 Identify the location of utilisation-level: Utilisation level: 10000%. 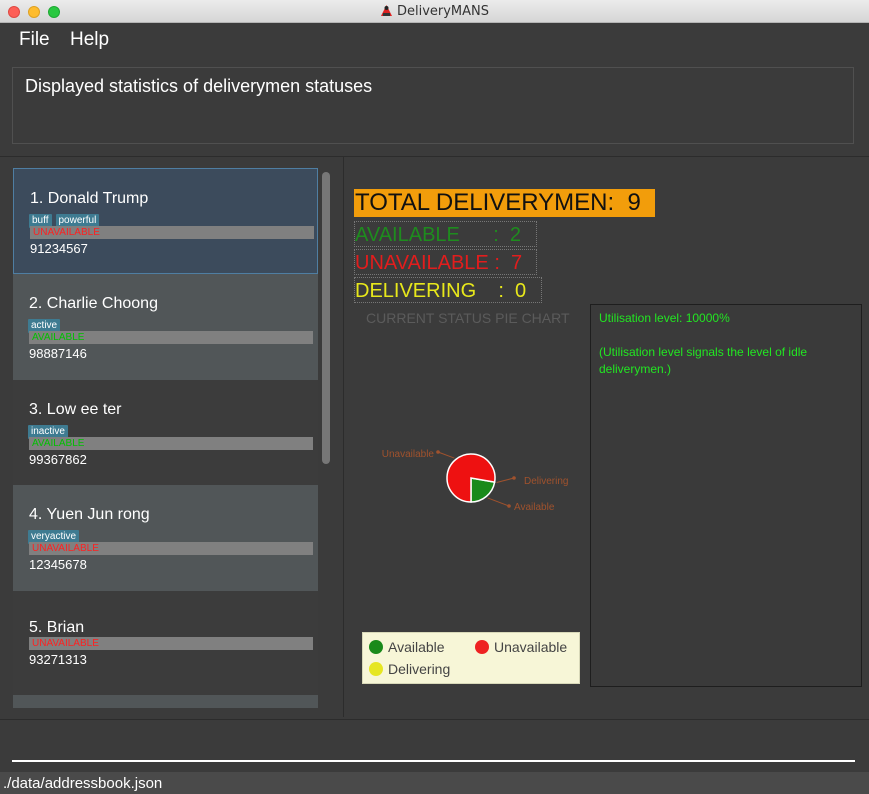
(664, 318).